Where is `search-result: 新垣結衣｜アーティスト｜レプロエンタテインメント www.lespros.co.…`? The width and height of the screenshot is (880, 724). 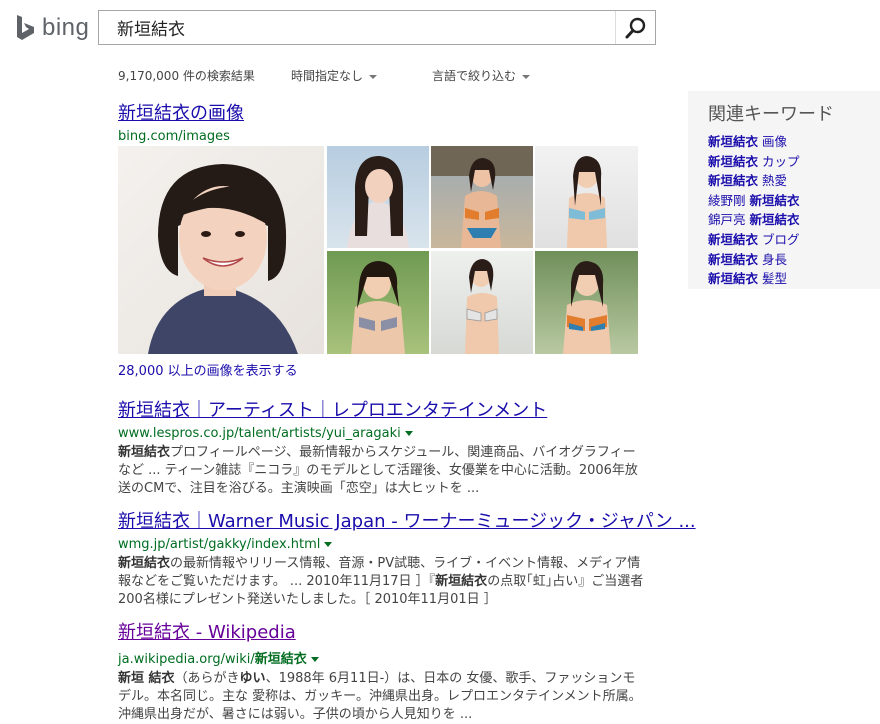 search-result: 新垣結衣｜アーティスト｜レプロエンタテインメント www.lespros.co.… is located at coordinates (408, 447).